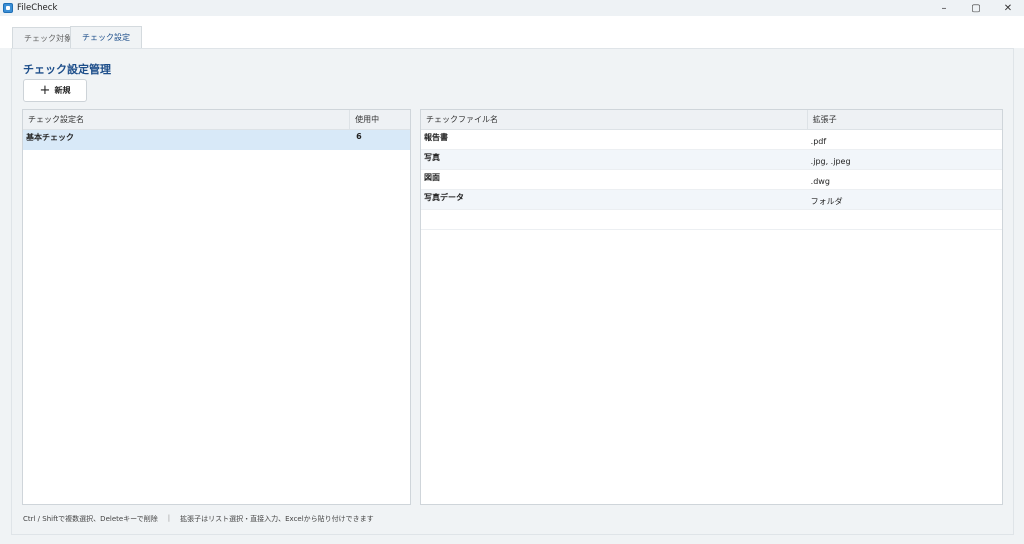 This screenshot has width=1024, height=544. Describe the element at coordinates (711, 220) in the screenshot. I see `empty-new-row` at that location.